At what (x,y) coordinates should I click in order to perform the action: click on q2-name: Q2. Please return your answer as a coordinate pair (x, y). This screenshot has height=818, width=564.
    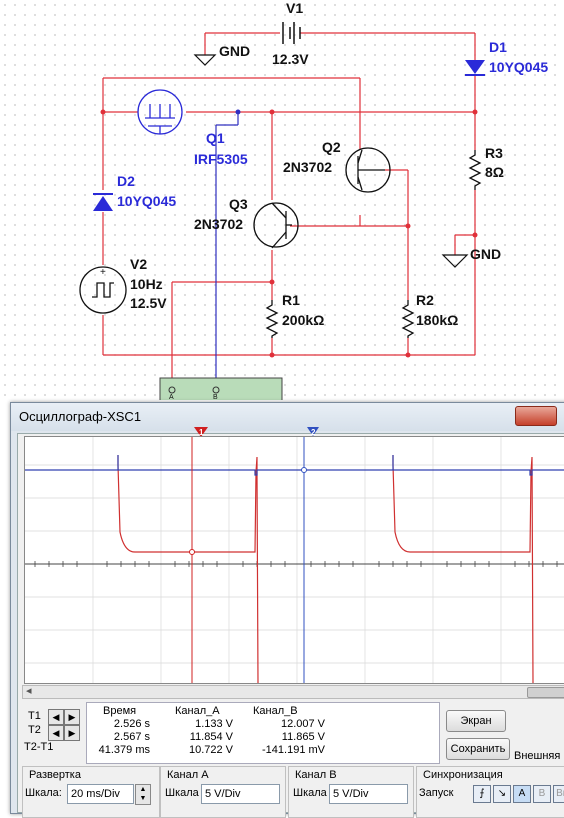
    Looking at the image, I should click on (331, 147).